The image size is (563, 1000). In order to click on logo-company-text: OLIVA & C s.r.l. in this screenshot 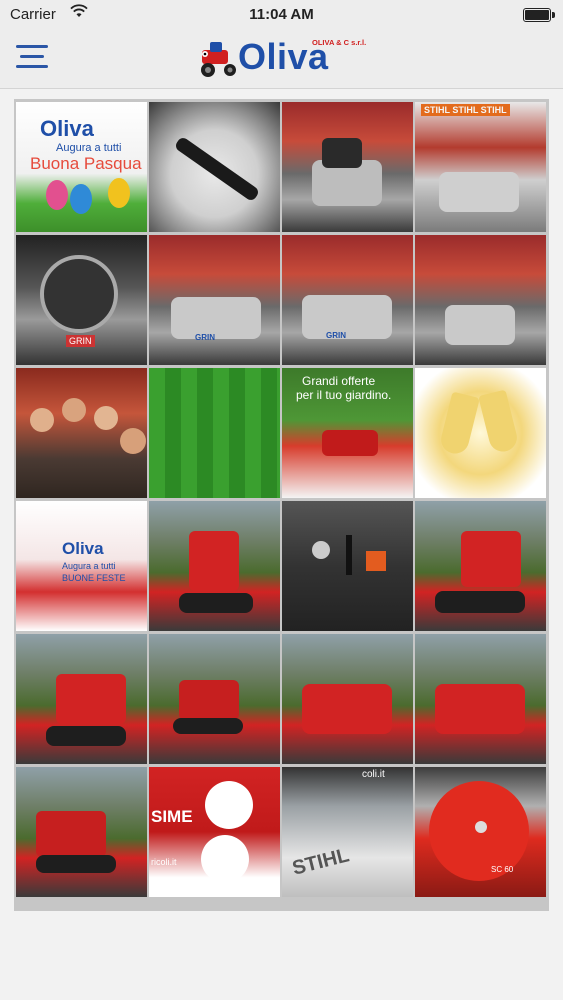, I will do `click(339, 42)`.